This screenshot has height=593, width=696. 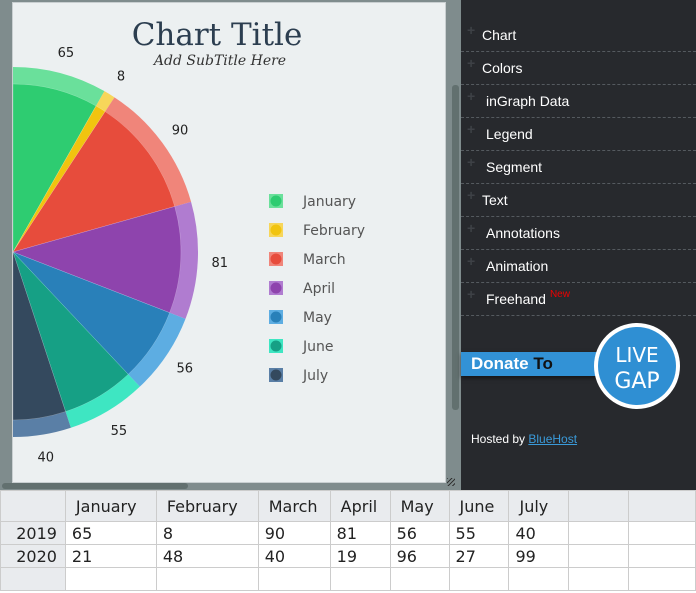 I want to click on livegap-logo-icon: LIVE GAP, so click(x=637, y=366).